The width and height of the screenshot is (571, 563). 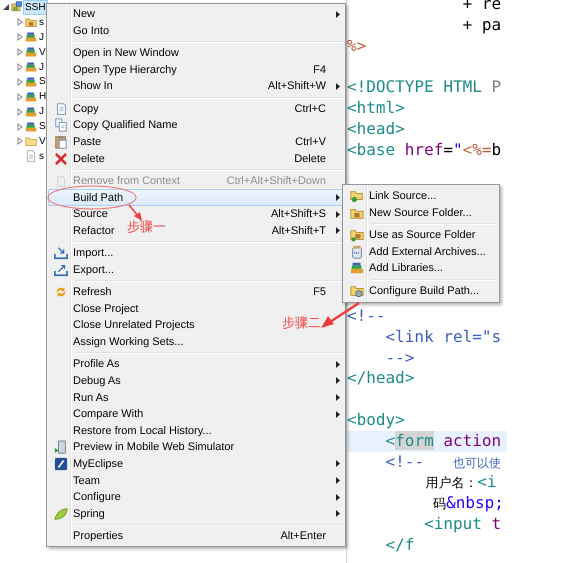 What do you see at coordinates (89, 158) in the screenshot?
I see `menu-item: Delete` at bounding box center [89, 158].